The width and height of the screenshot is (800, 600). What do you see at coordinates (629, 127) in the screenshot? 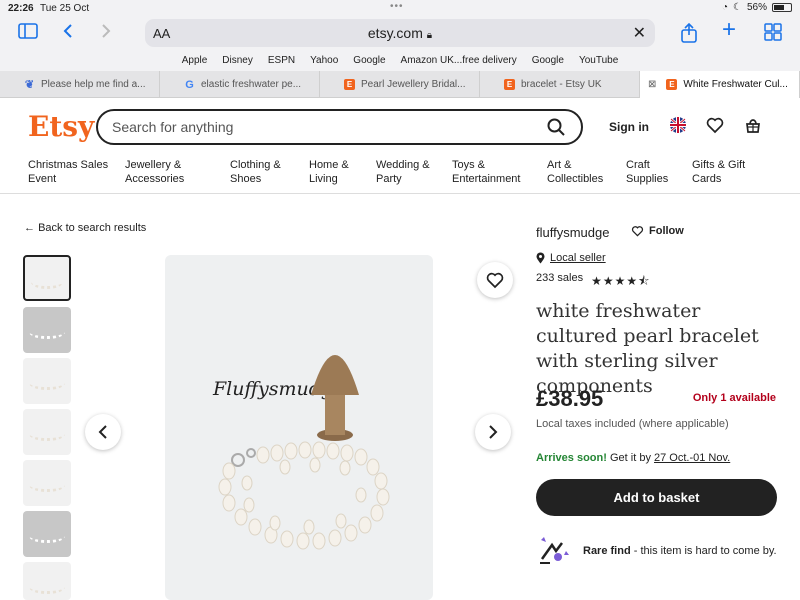
I see `sign-in-link: Sign in` at bounding box center [629, 127].